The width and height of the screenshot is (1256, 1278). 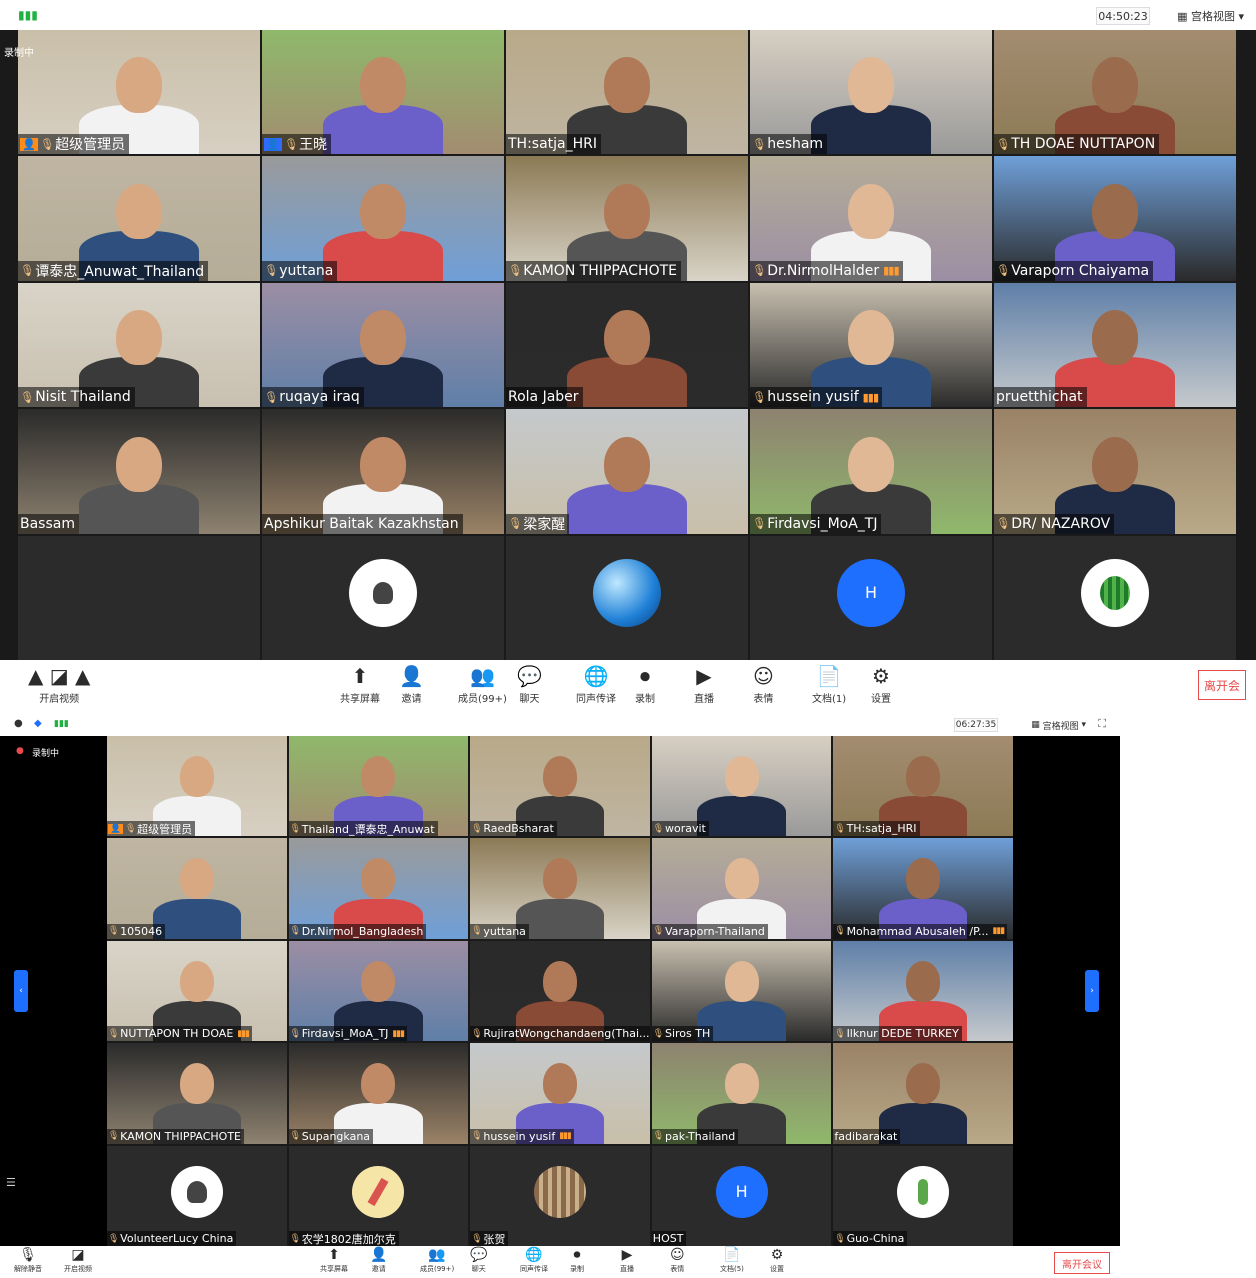 I want to click on shield-icon: ◆, so click(x=38, y=723).